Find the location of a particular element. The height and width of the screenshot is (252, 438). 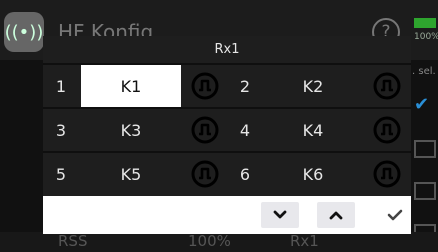

channel-option-k6: K6 is located at coordinates (313, 174).